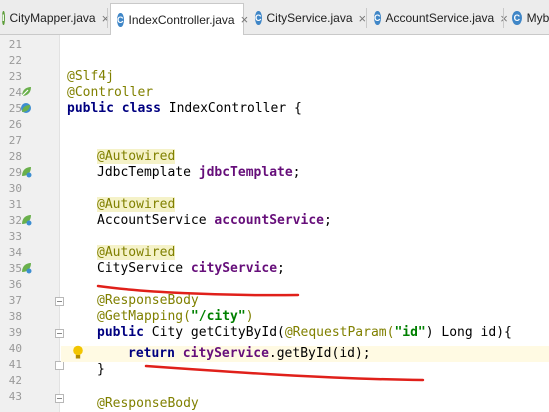 This screenshot has width=549, height=412. I want to click on line-number: 43, so click(15, 396).